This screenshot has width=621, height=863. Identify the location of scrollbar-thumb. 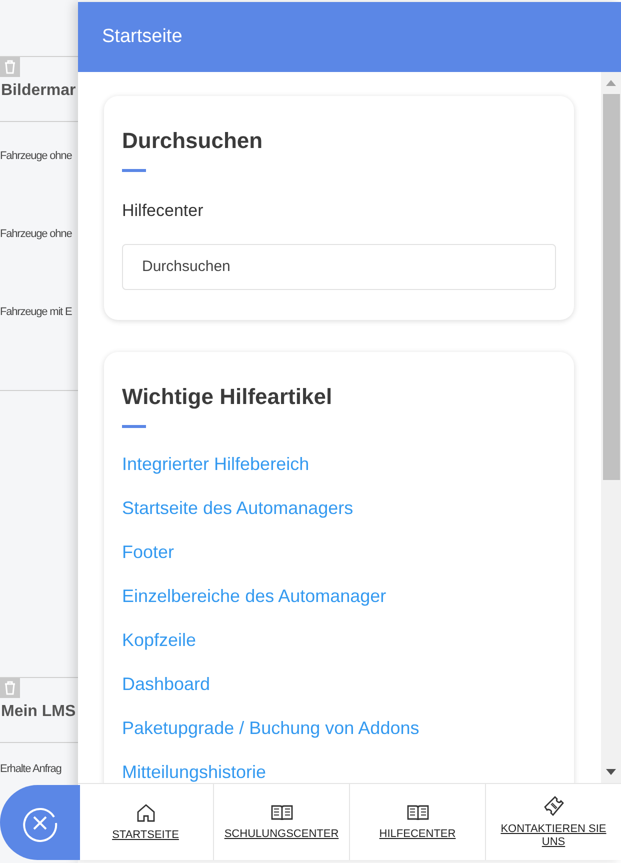
(611, 287).